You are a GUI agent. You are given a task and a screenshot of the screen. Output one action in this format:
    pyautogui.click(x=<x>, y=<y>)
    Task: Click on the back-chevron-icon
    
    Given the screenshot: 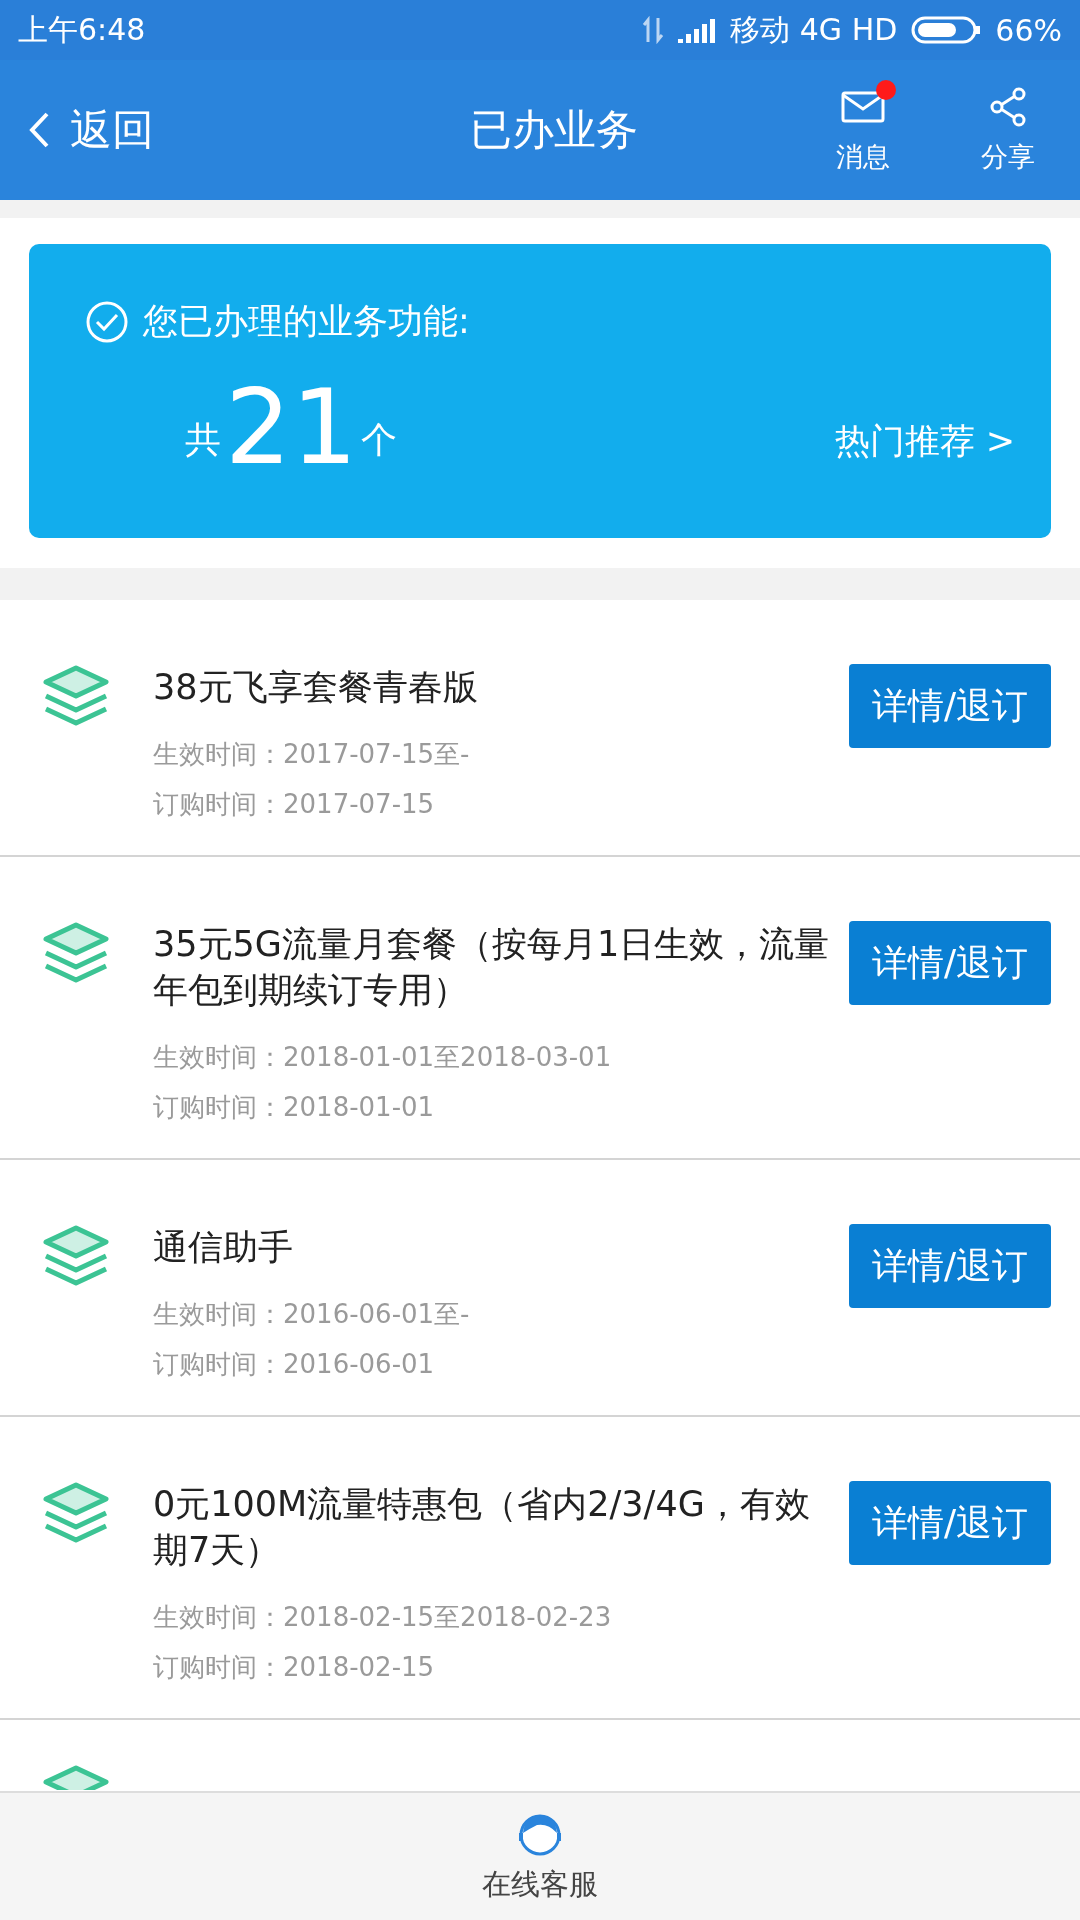 What is the action you would take?
    pyautogui.click(x=39, y=130)
    